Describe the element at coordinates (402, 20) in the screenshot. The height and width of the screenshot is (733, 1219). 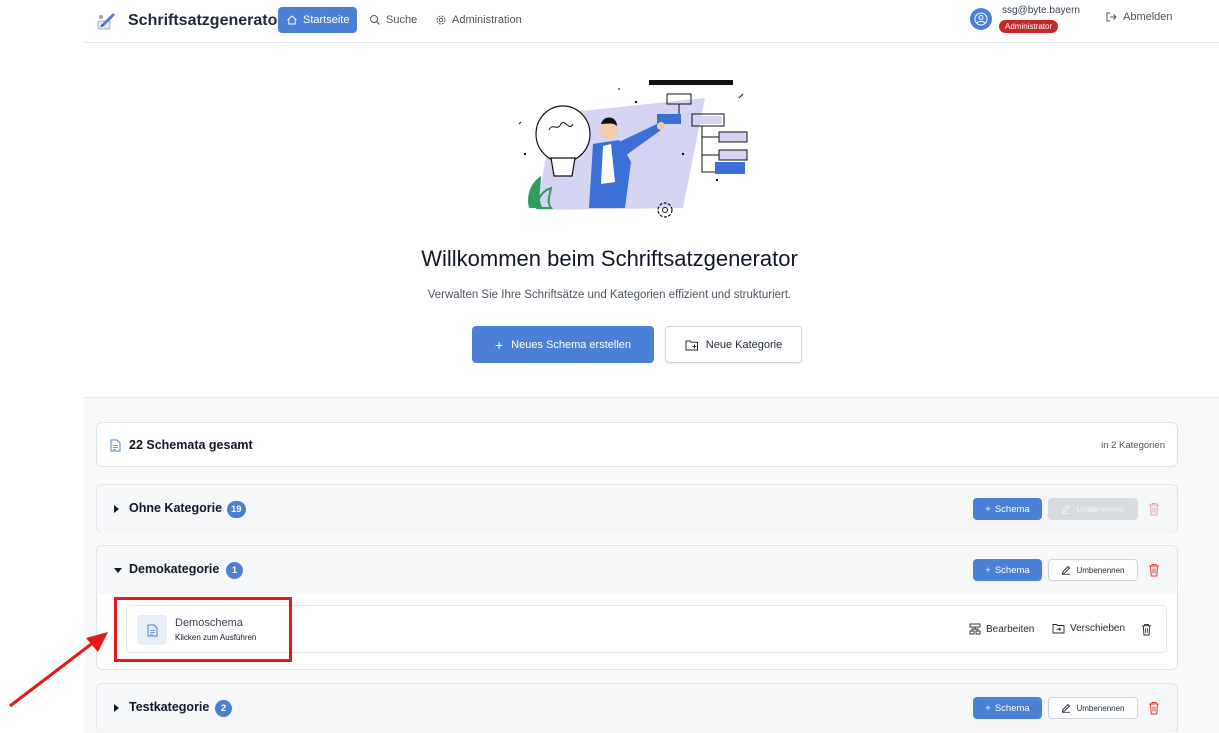
I see `nav-search-label: Suche` at that location.